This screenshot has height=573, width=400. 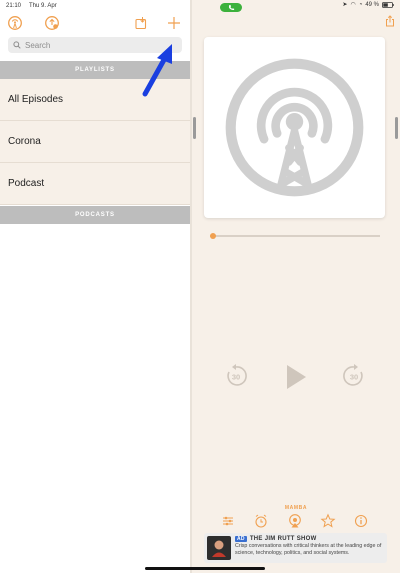 I want to click on battery-percent: 49 %, so click(x=372, y=4).